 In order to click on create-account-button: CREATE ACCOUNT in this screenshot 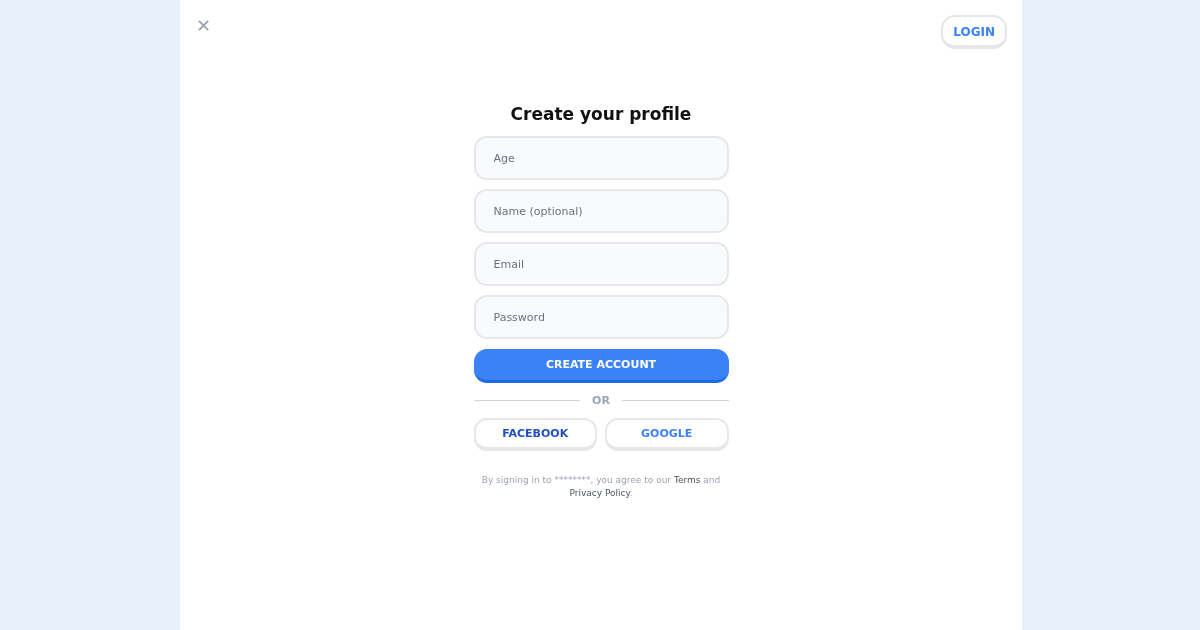, I will do `click(601, 366)`.